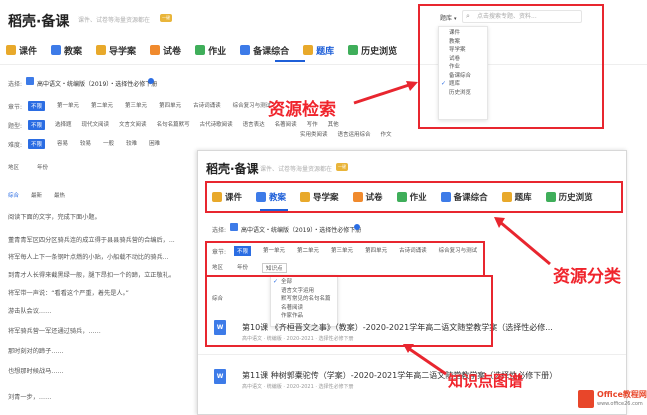 Image resolution: width=647 pixels, height=415 pixels. I want to click on type-chips-row2: 实用类阅读 语言运用综合 作文, so click(346, 134).